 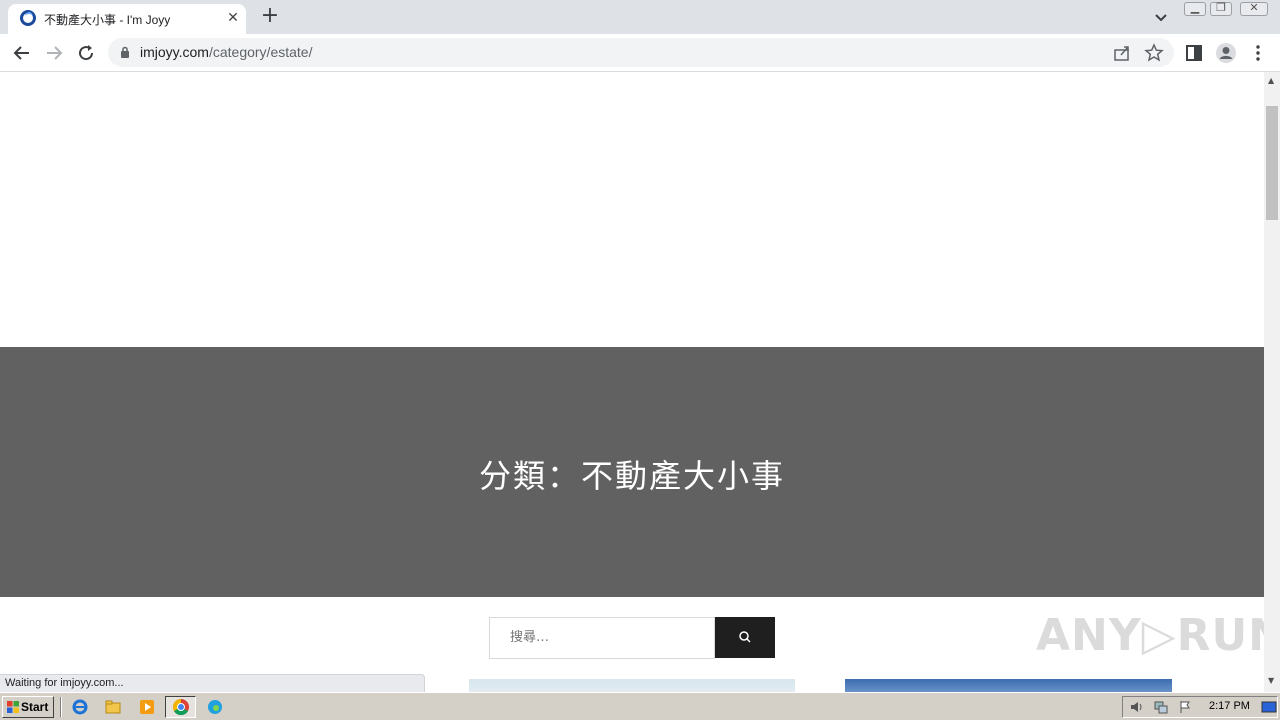 I want to click on show-desktop-icon, so click(x=1269, y=707).